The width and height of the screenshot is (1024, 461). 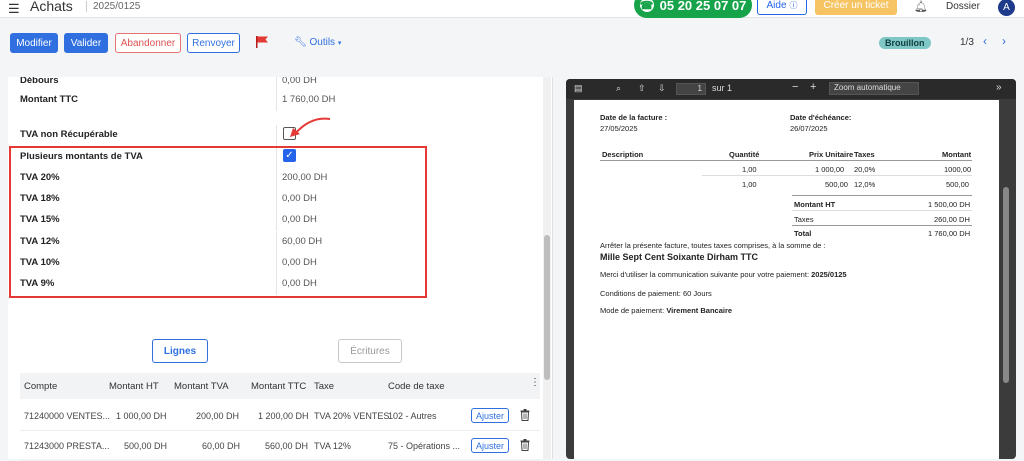 What do you see at coordinates (218, 416) in the screenshot?
I see `cell-amount-tva: 200,00 DH` at bounding box center [218, 416].